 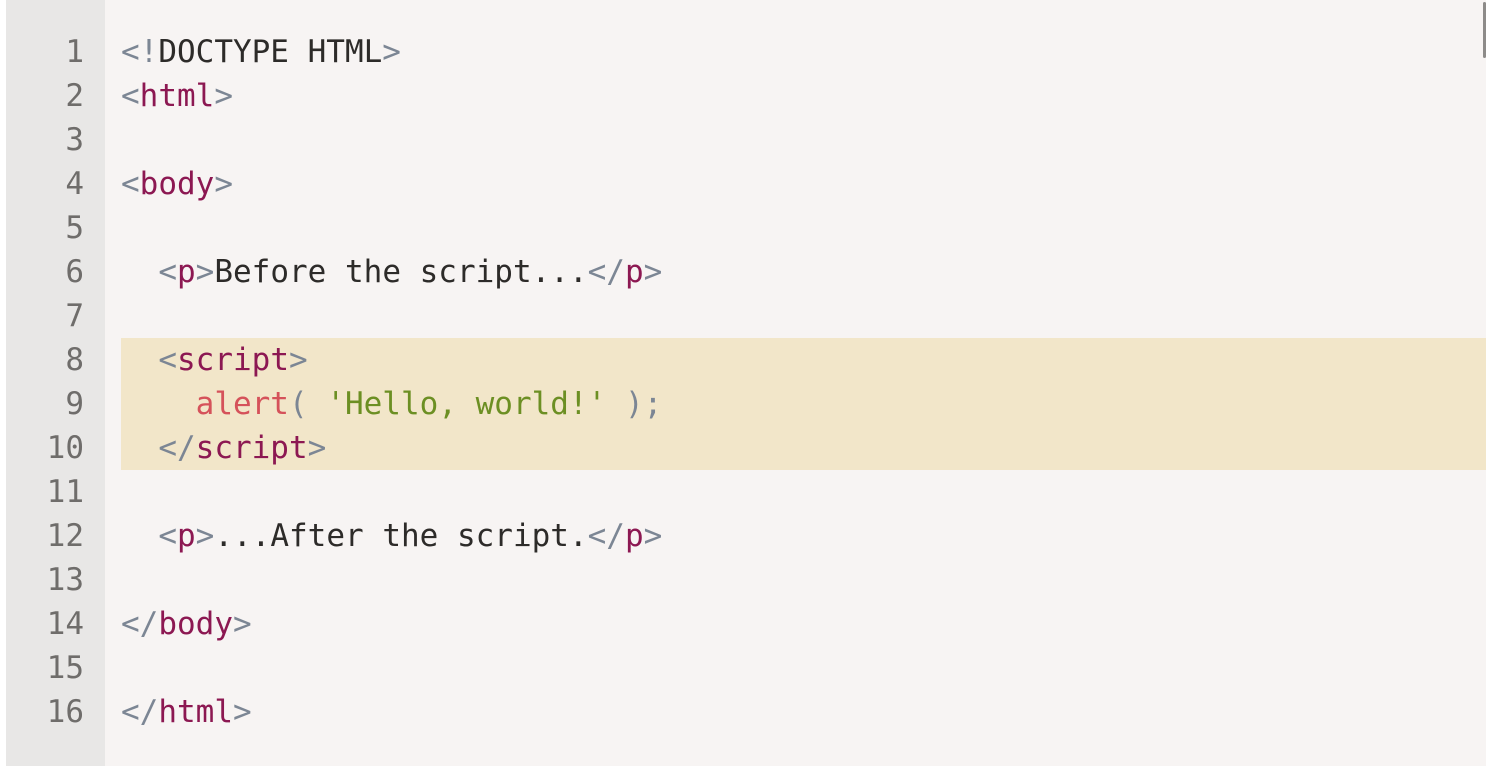 What do you see at coordinates (401, 536) in the screenshot?
I see `code-token: ...After the script.` at bounding box center [401, 536].